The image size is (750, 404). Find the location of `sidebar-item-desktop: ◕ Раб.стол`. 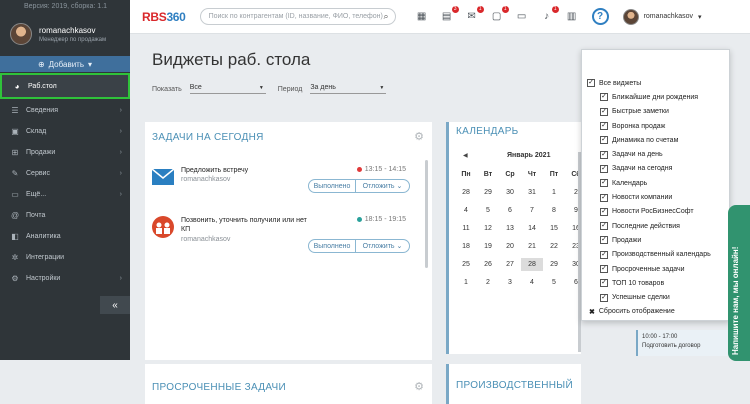

sidebar-item-desktop: ◕ Раб.стол is located at coordinates (65, 86).